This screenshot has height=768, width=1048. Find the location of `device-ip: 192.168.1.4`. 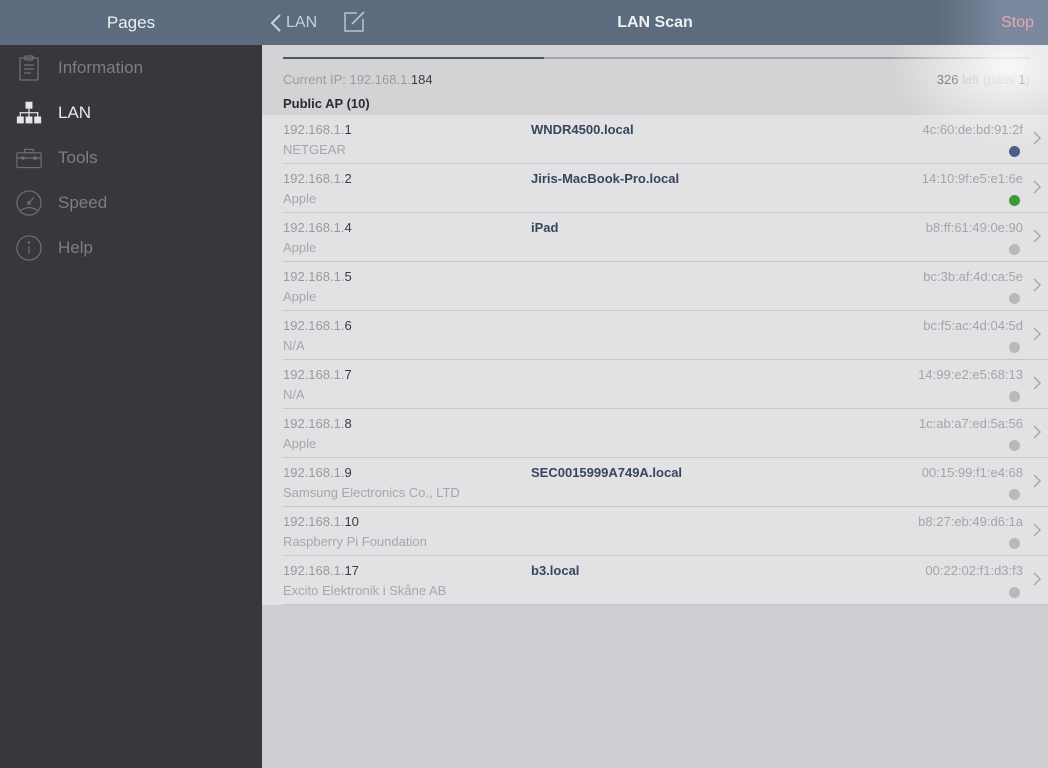

device-ip: 192.168.1.4 is located at coordinates (317, 227).